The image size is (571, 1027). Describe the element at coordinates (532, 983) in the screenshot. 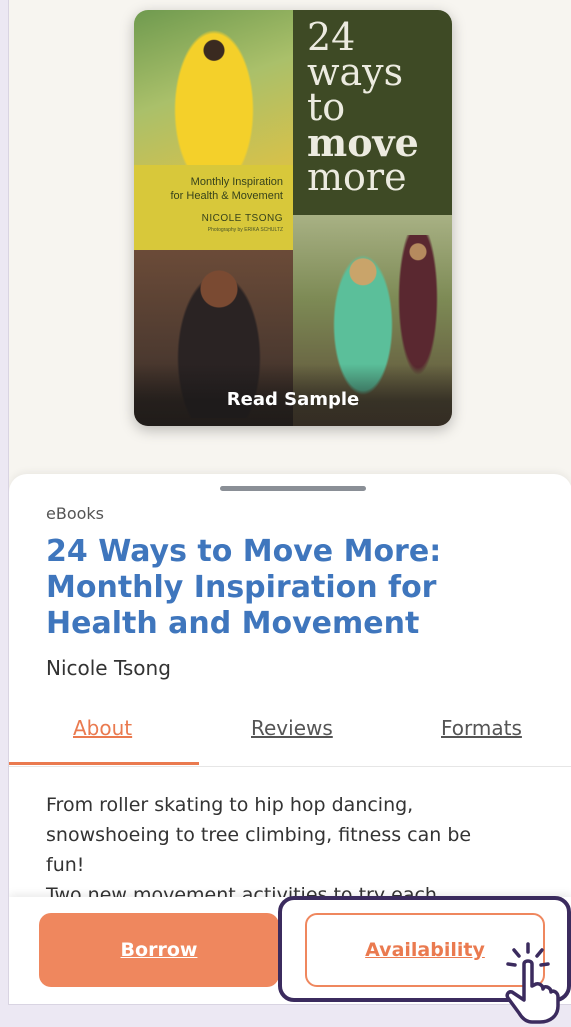

I see `tap-hand-icon` at that location.